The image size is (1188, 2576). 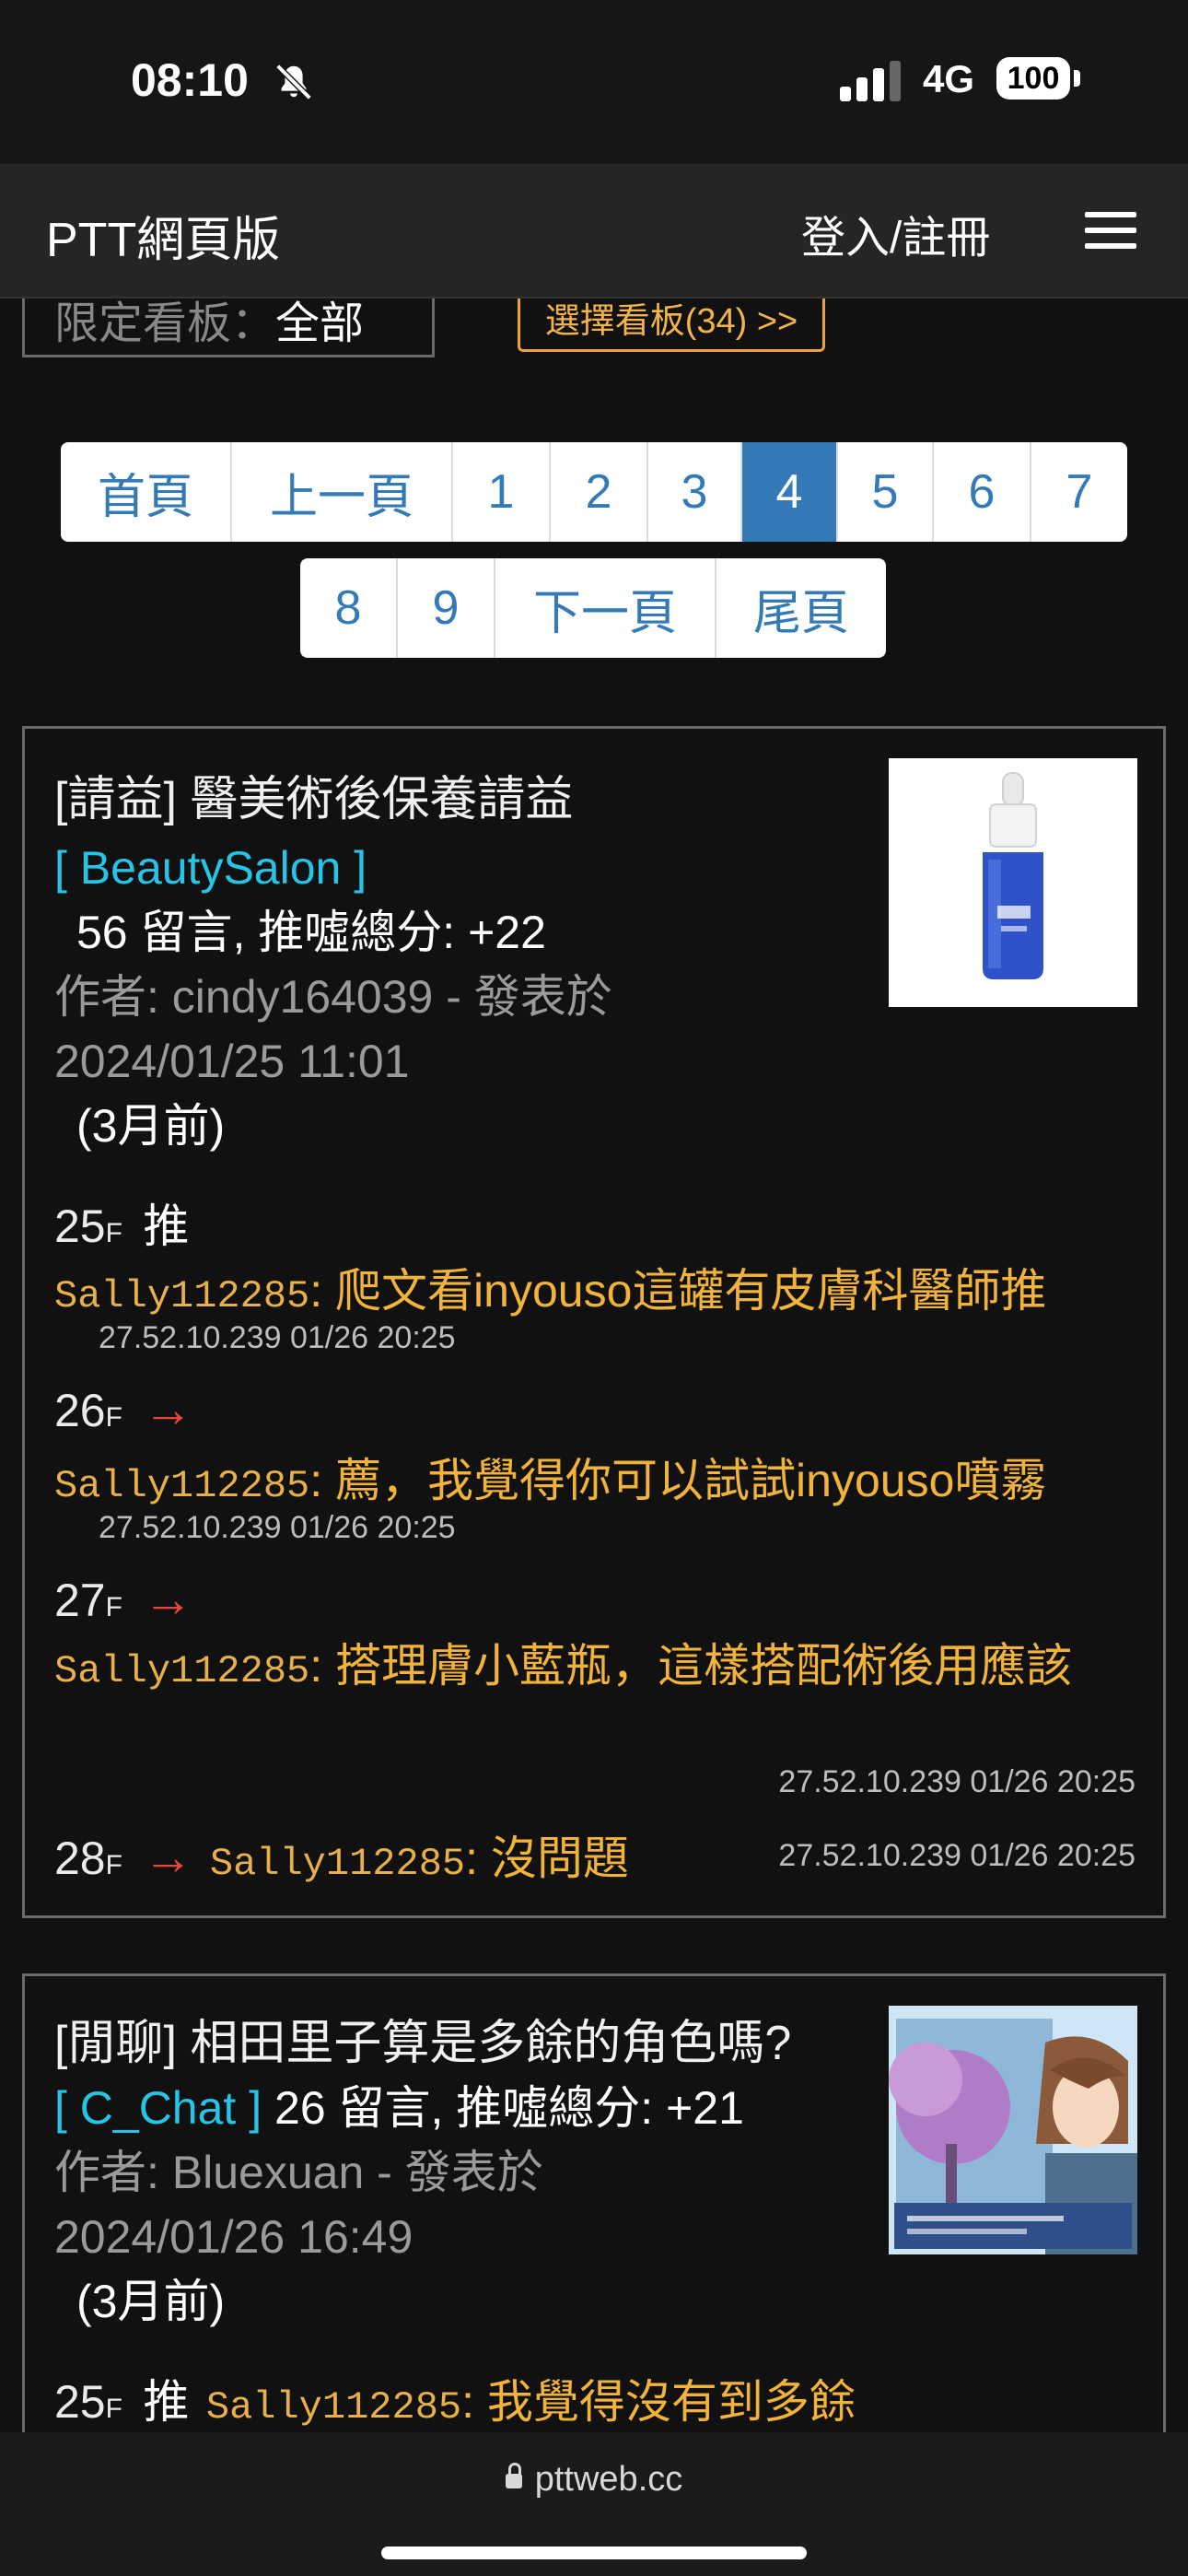 What do you see at coordinates (446, 608) in the screenshot?
I see `page-9: 9` at bounding box center [446, 608].